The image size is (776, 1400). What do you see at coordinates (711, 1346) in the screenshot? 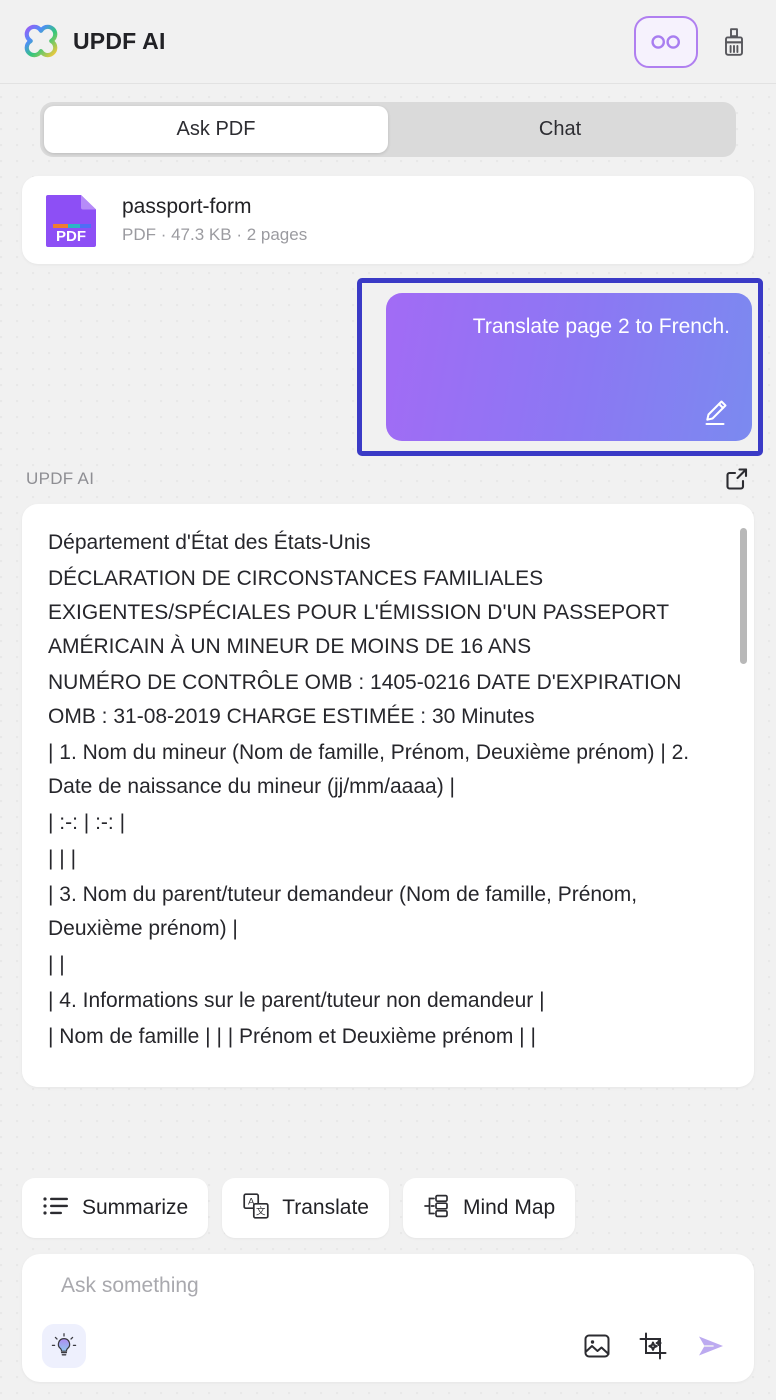
I see `send-arrow-icon` at bounding box center [711, 1346].